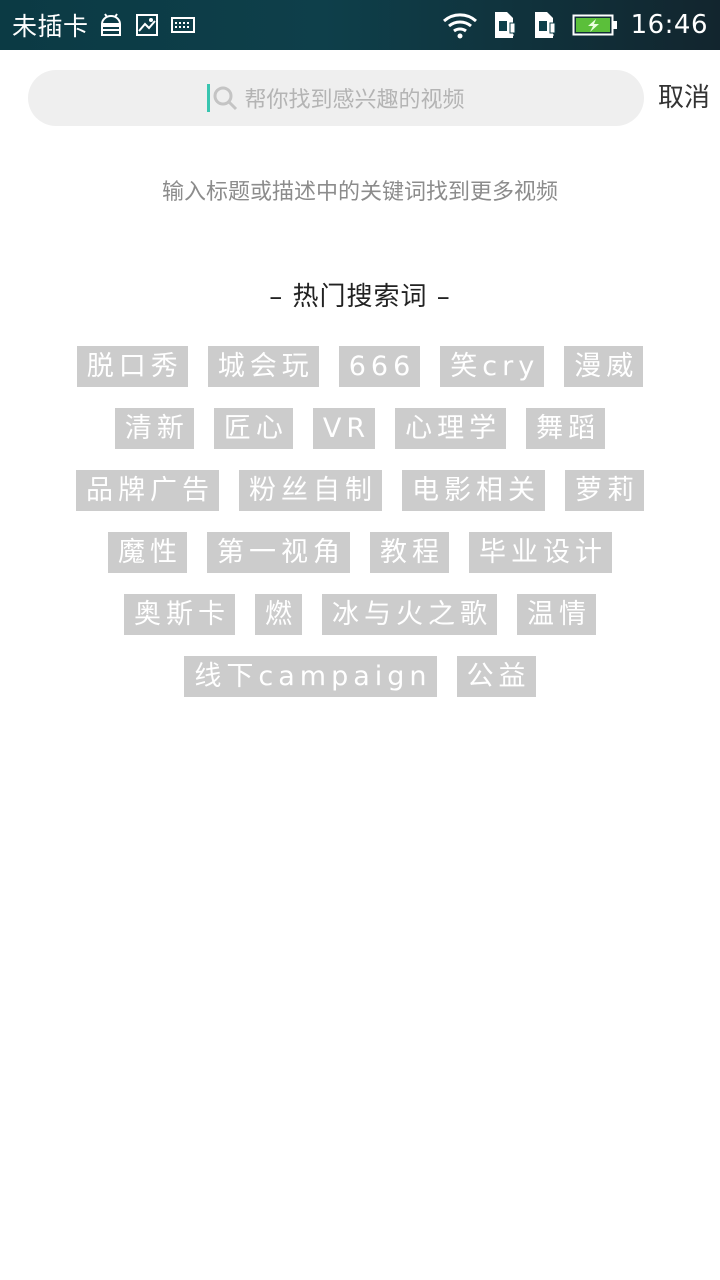  What do you see at coordinates (209, 98) in the screenshot?
I see `text-cursor` at bounding box center [209, 98].